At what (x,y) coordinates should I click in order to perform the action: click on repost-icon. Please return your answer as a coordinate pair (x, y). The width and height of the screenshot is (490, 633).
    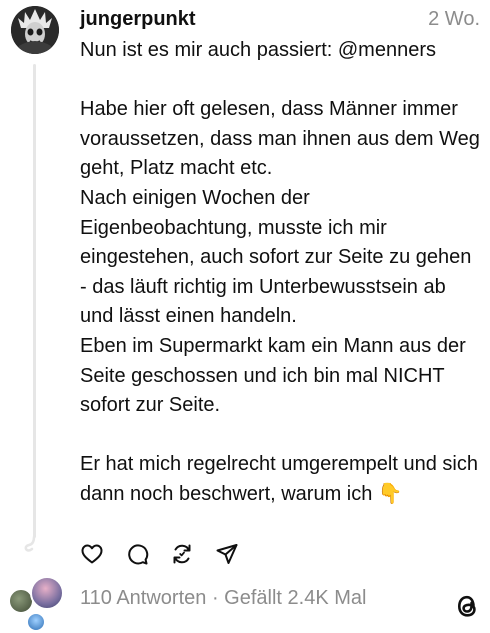
    Looking at the image, I should click on (182, 554).